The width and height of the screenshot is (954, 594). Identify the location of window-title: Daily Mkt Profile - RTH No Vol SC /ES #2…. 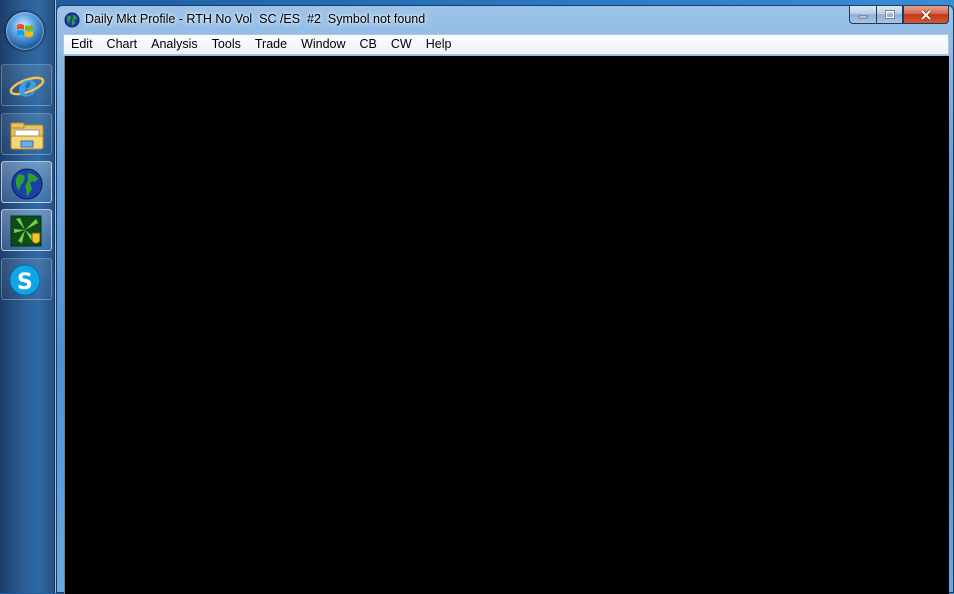
(255, 19).